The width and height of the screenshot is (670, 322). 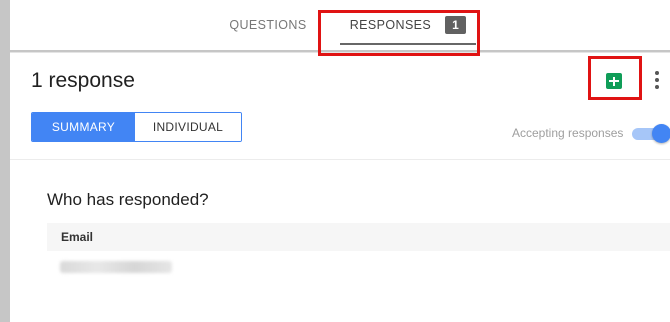 I want to click on more-vert-icon, so click(x=657, y=80).